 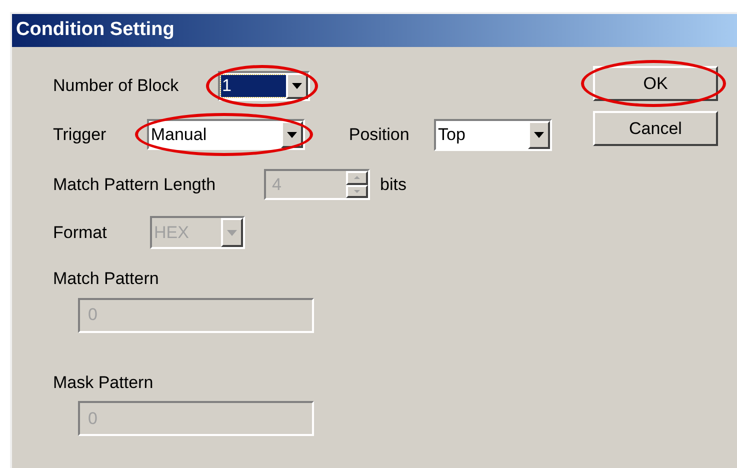 I want to click on dropdown: Manual, so click(x=225, y=134).